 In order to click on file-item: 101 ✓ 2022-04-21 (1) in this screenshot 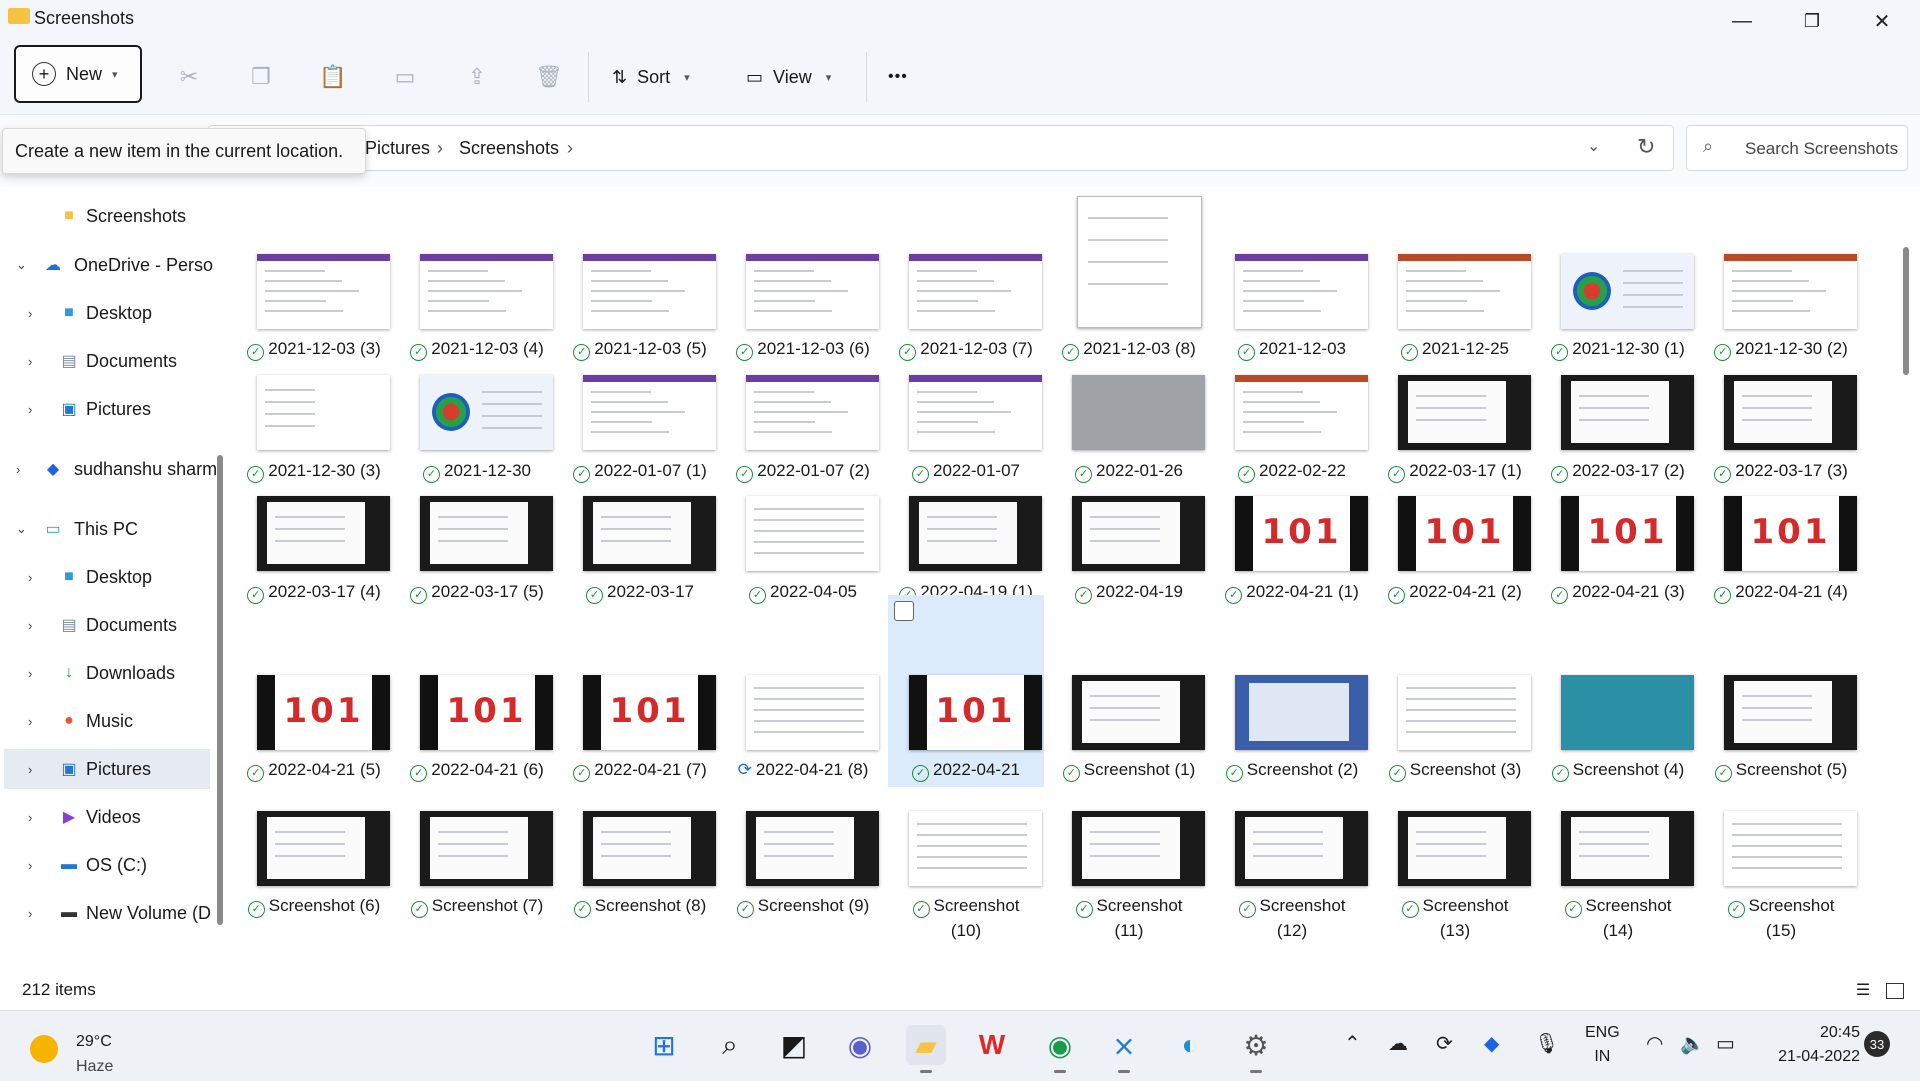, I will do `click(1292, 547)`.